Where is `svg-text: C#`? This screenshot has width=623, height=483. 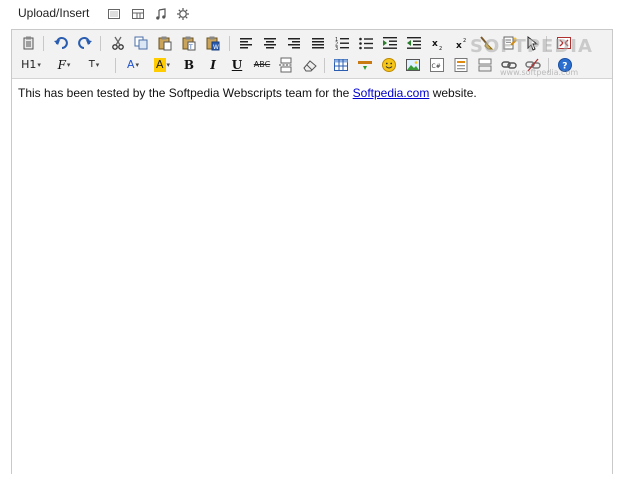
svg-text: C# is located at coordinates (436, 66).